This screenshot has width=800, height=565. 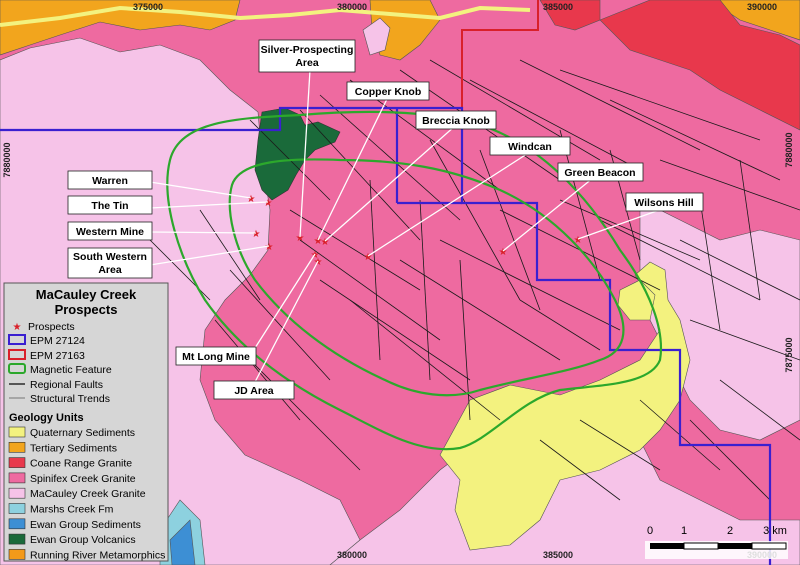 What do you see at coordinates (57, 341) in the screenshot?
I see `legend-epm27124: EPM 27124` at bounding box center [57, 341].